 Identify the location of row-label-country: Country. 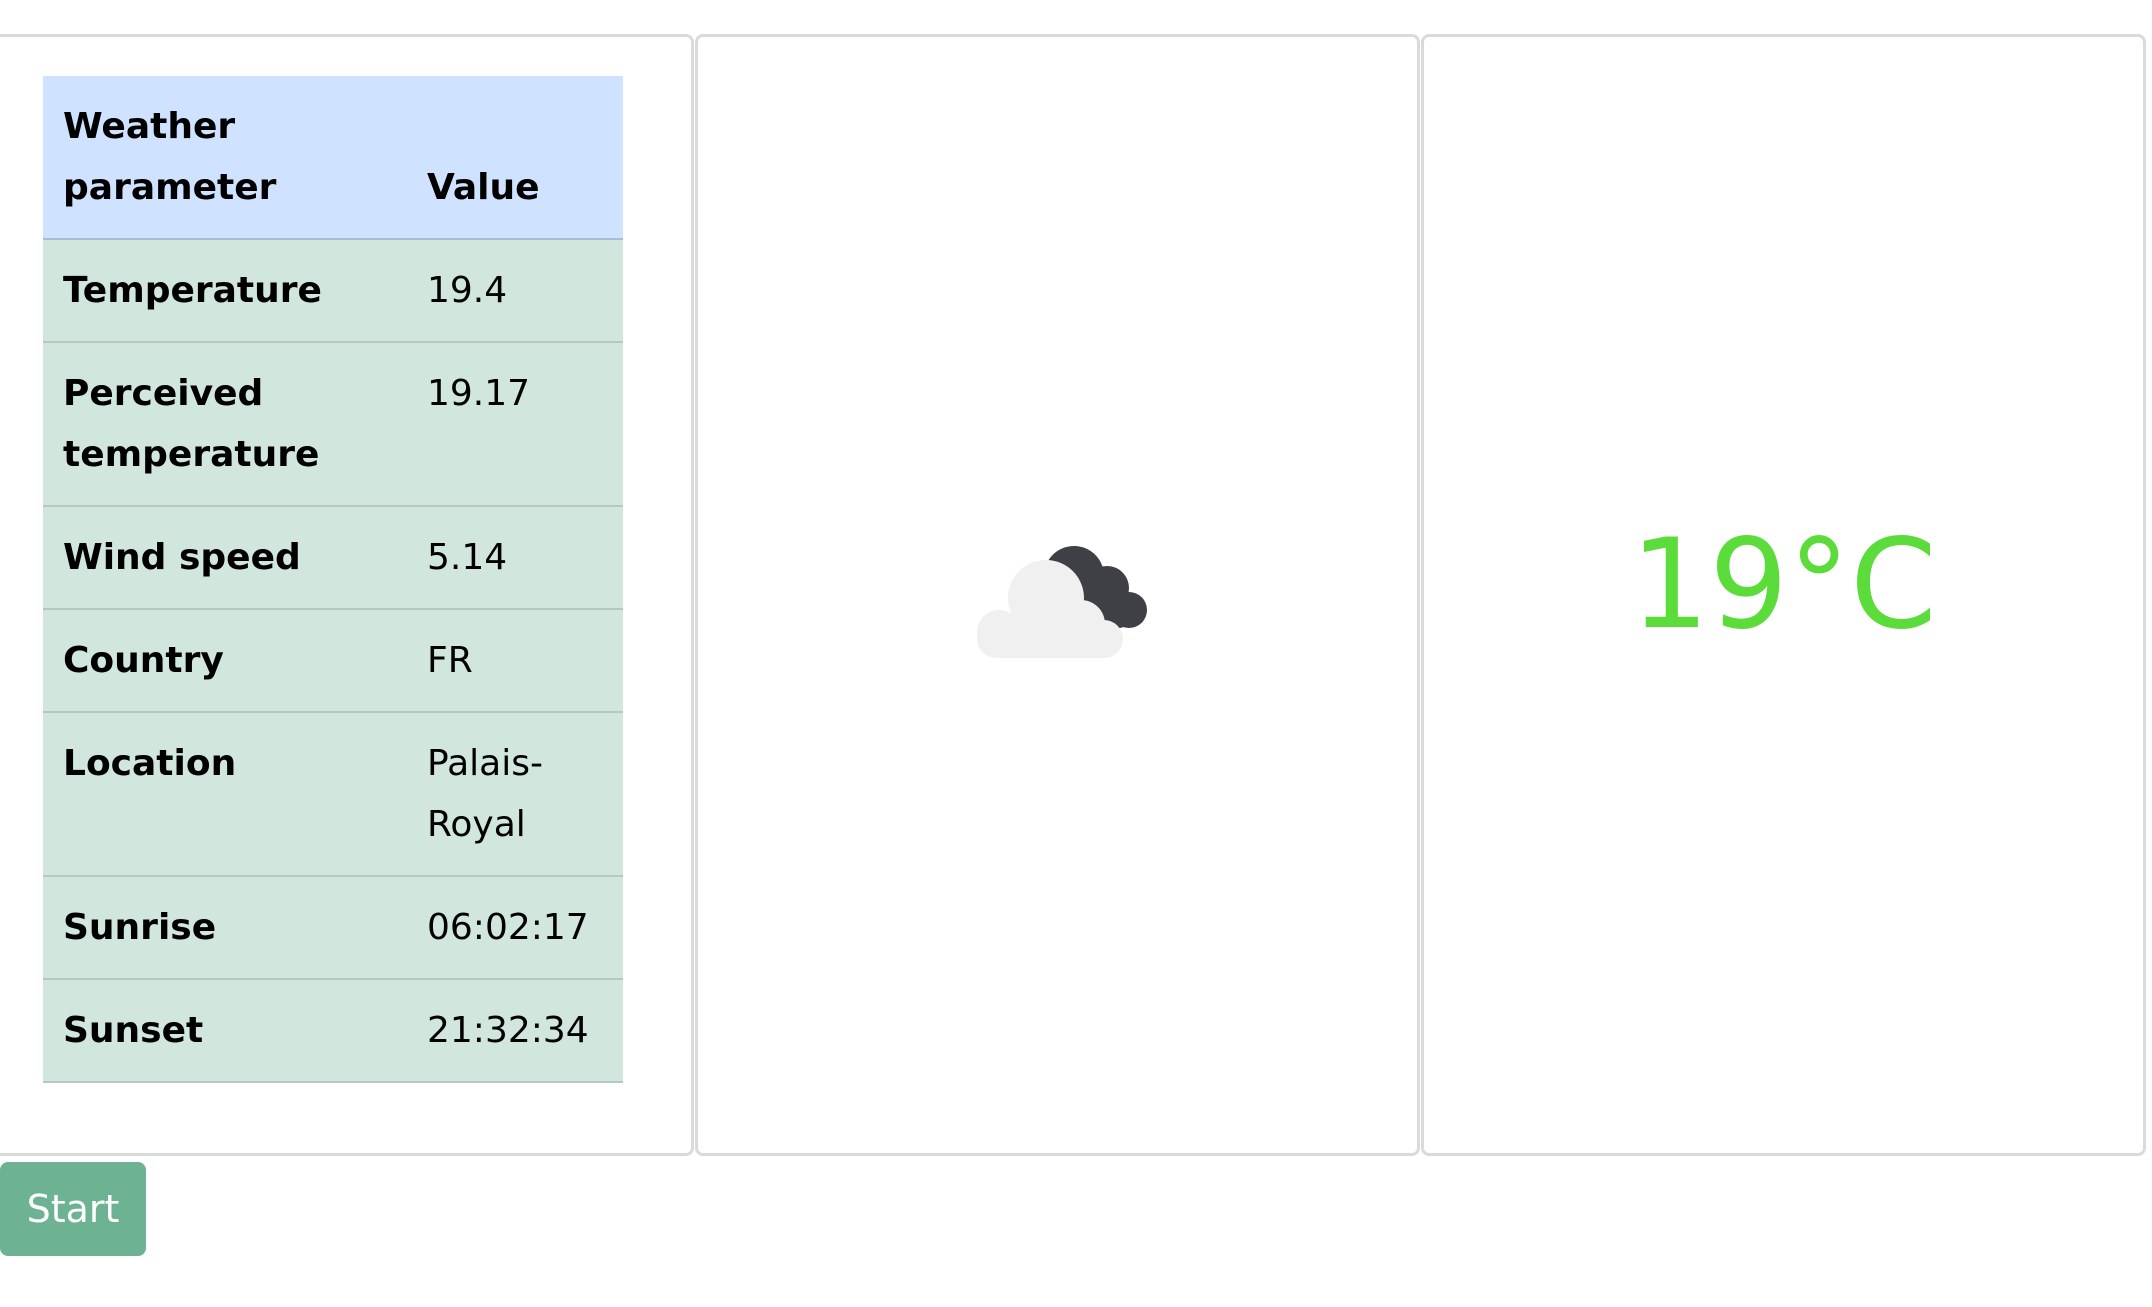
(225, 661).